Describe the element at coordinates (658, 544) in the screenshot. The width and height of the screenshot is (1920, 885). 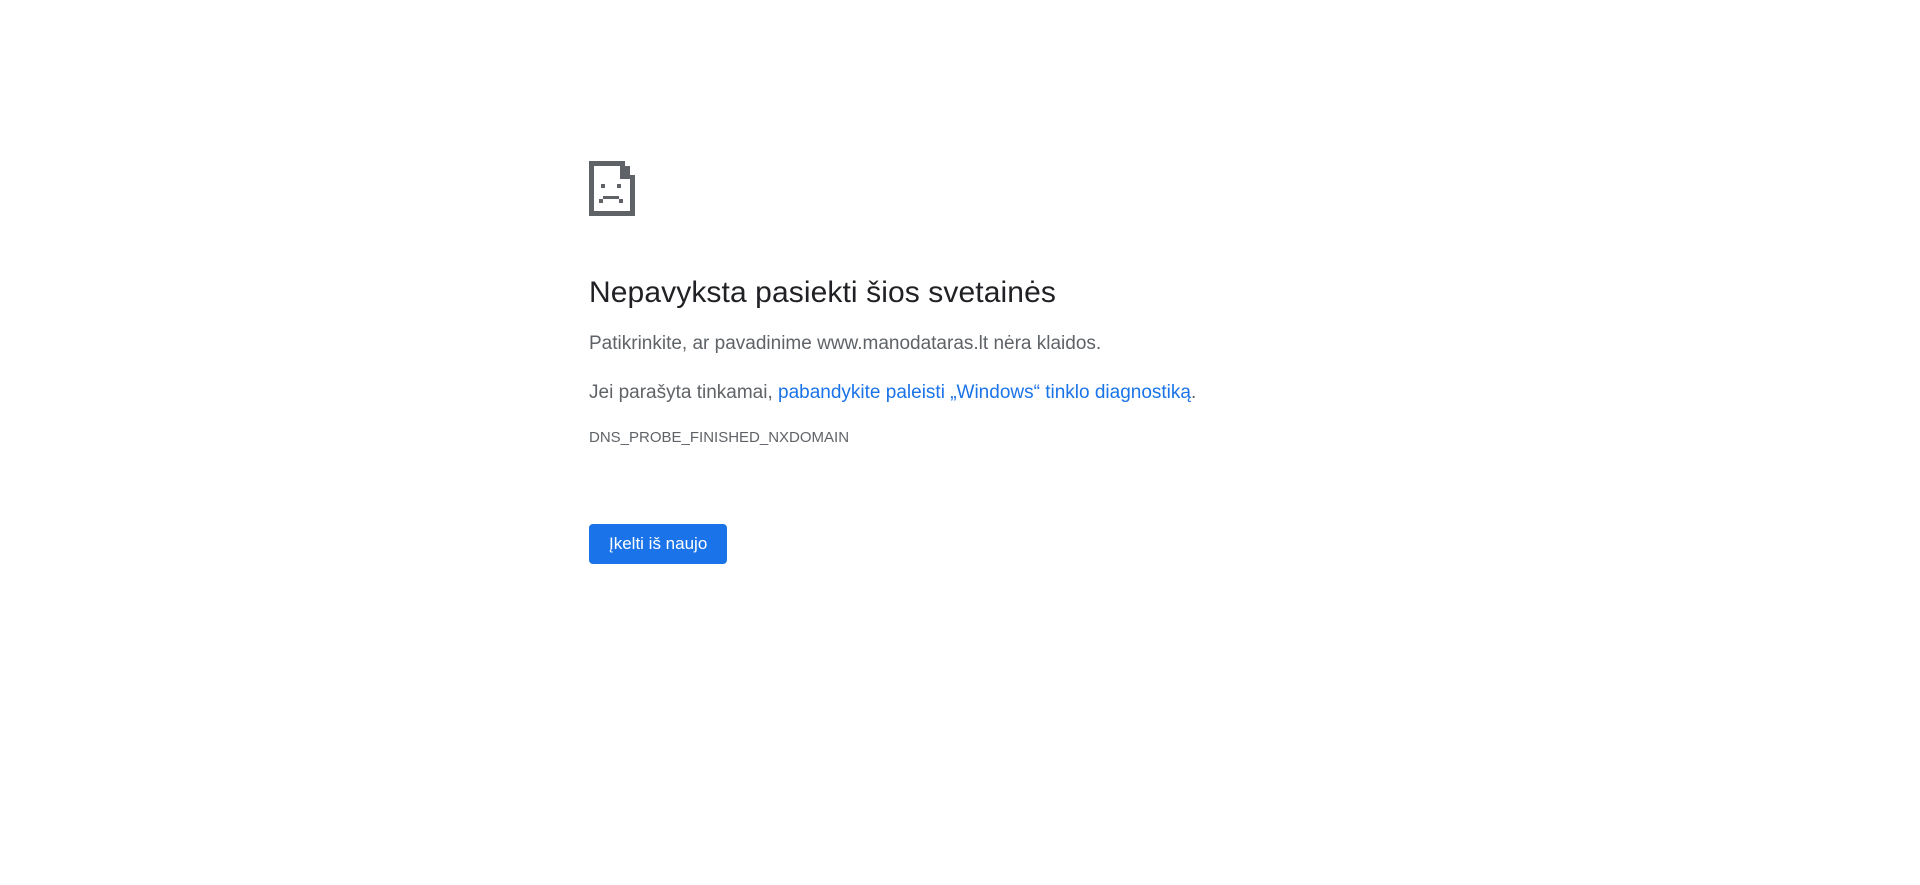
I see `reload-button: Įkelti iš naujo` at that location.